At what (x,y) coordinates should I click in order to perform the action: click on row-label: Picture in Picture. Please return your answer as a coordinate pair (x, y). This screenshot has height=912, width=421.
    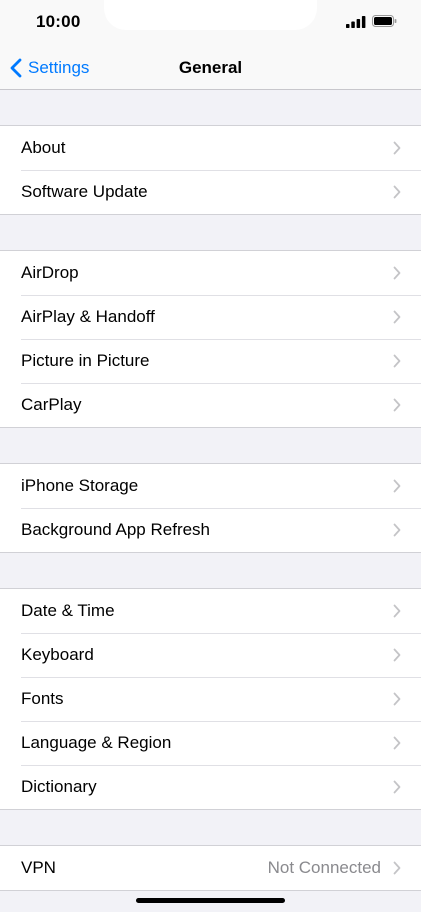
    Looking at the image, I should click on (85, 360).